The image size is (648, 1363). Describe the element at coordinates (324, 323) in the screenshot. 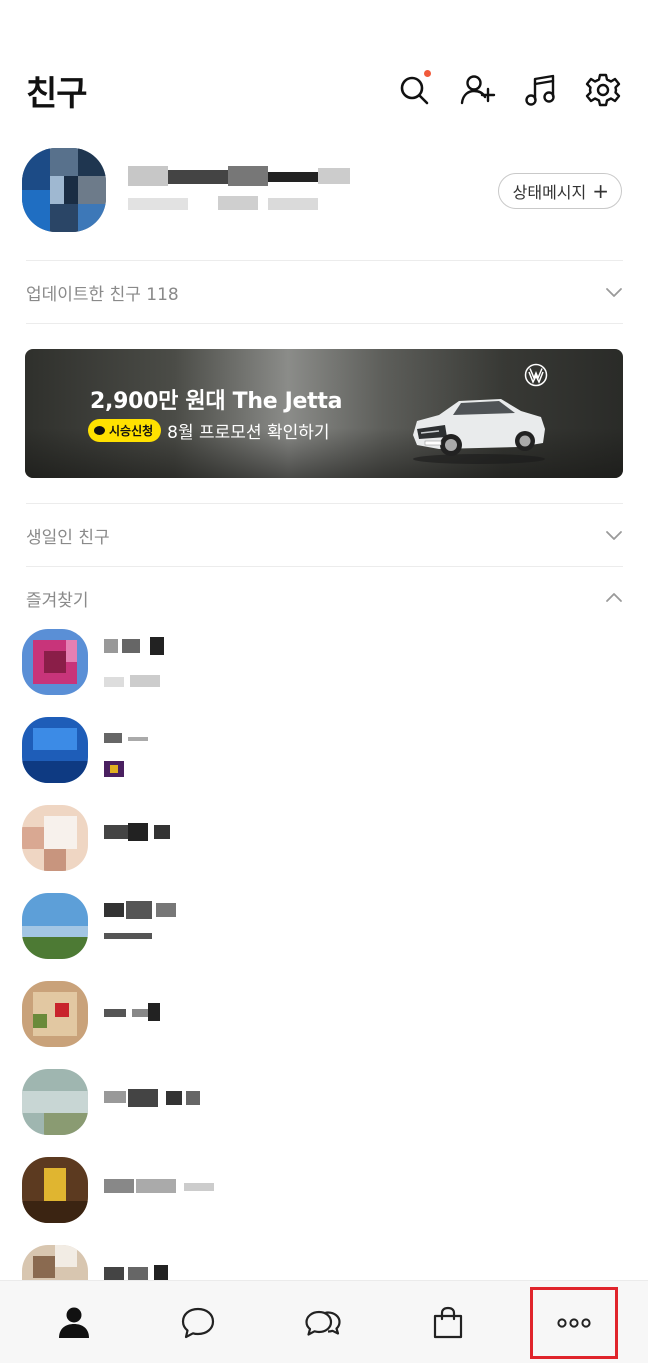

I see `divider` at that location.